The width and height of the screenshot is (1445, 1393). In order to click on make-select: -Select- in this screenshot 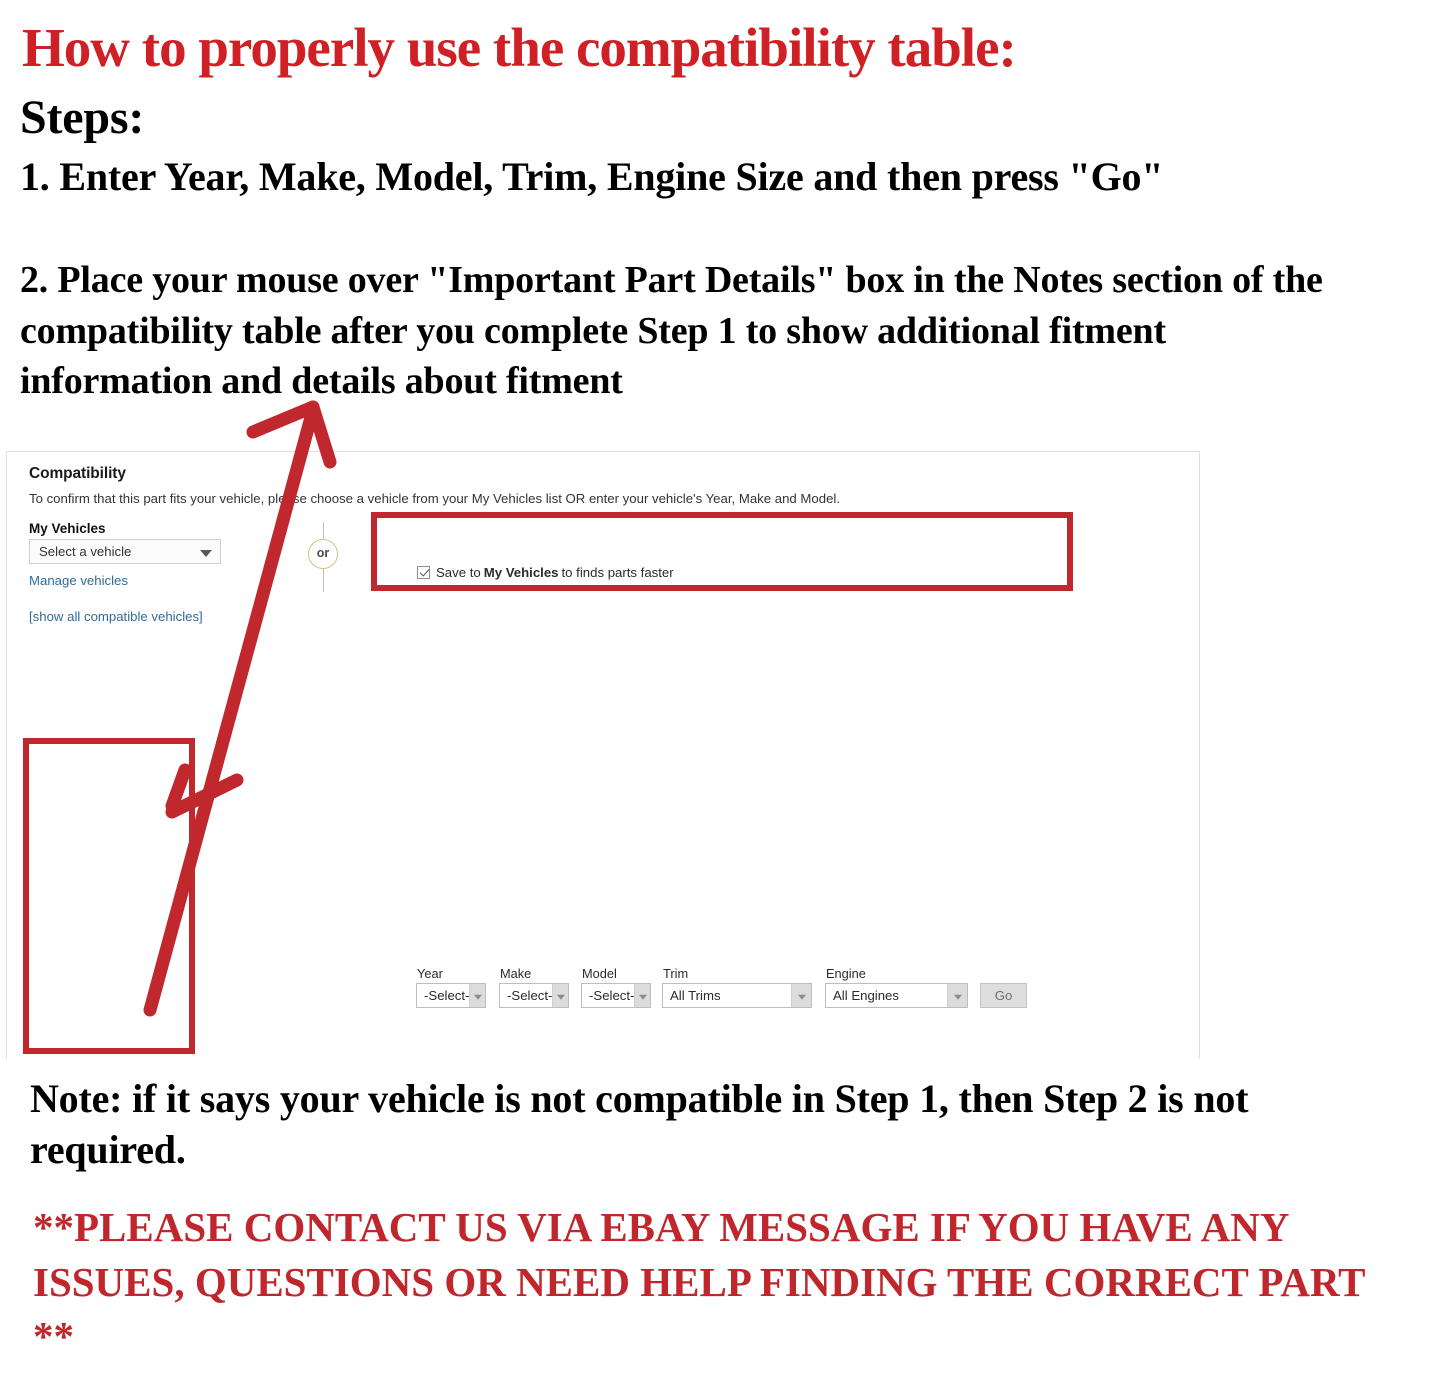, I will do `click(534, 995)`.